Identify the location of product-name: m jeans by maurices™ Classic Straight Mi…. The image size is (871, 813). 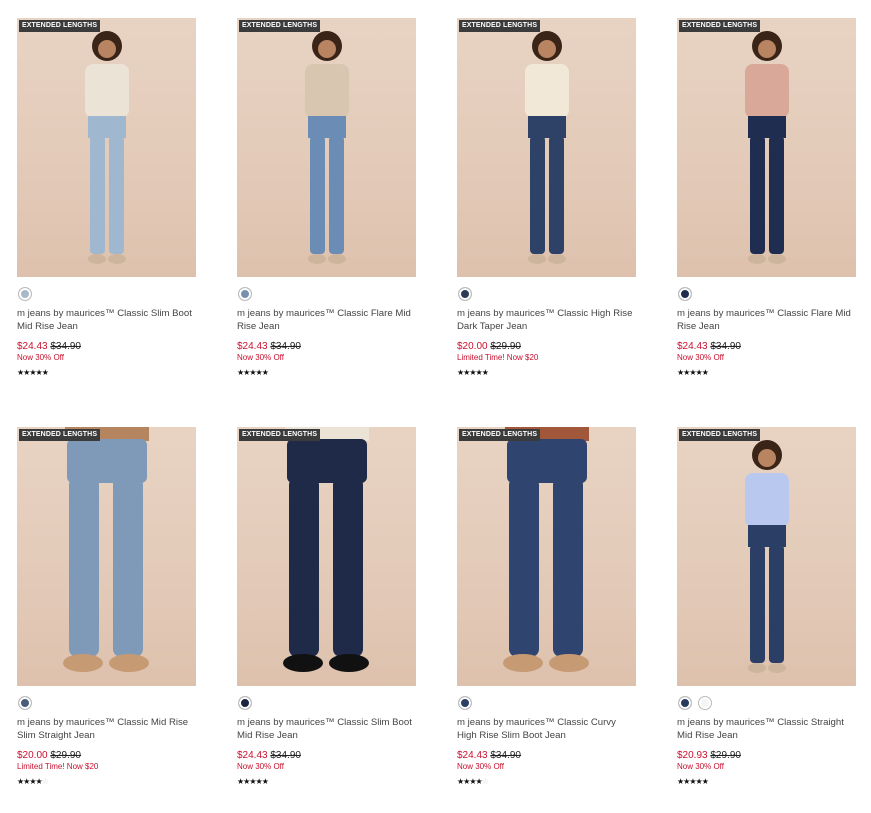
(767, 729).